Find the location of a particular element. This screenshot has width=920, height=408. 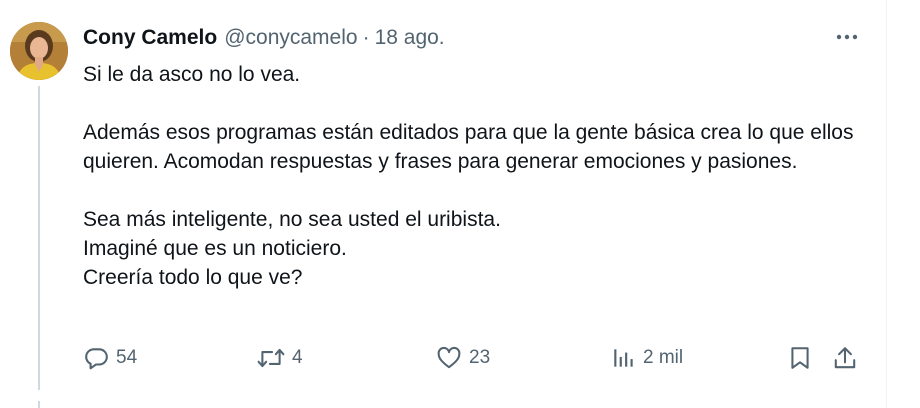

tweet-actions-bar: 54 4 23 2 mil is located at coordinates (443, 358).